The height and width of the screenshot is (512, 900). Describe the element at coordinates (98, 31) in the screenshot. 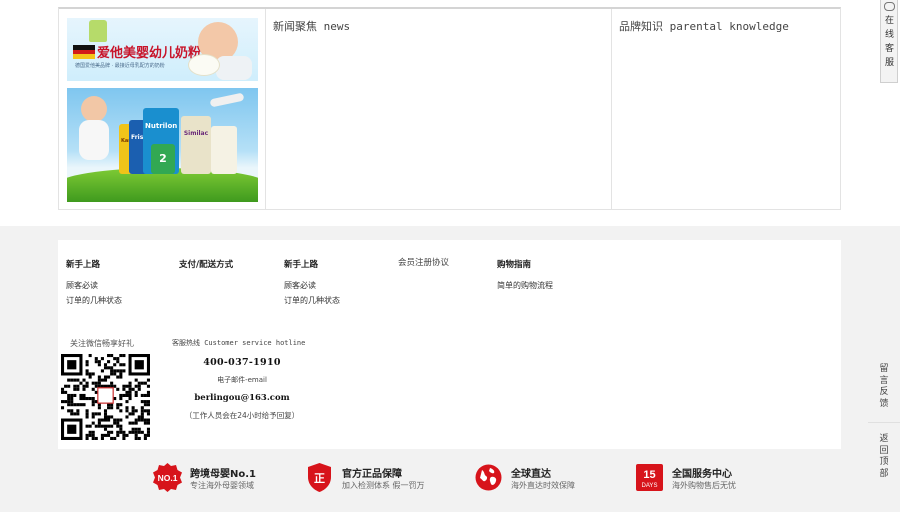

I see `bottle-icon` at that location.